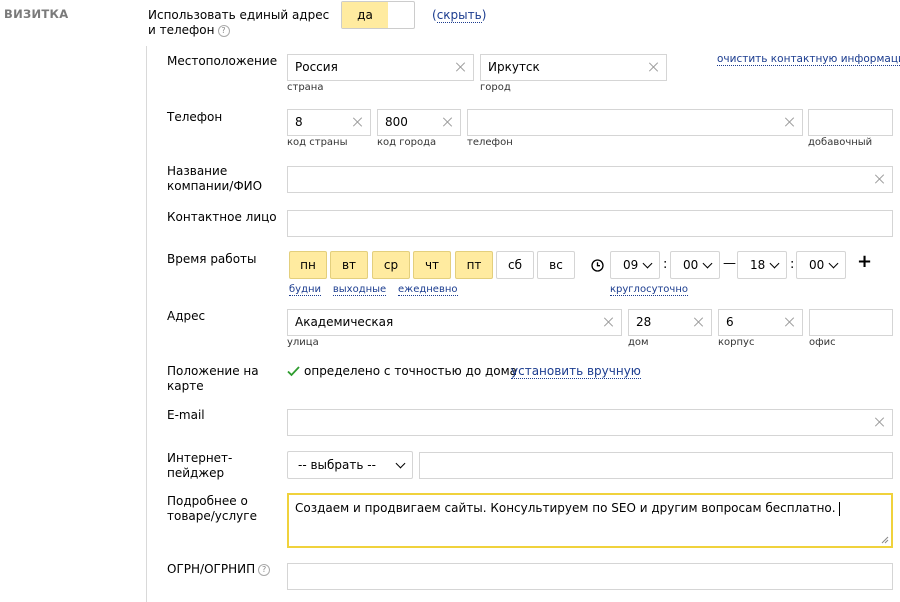 Image resolution: width=900 pixels, height=602 pixels. What do you see at coordinates (635, 122) in the screenshot?
I see `phone-number-input` at bounding box center [635, 122].